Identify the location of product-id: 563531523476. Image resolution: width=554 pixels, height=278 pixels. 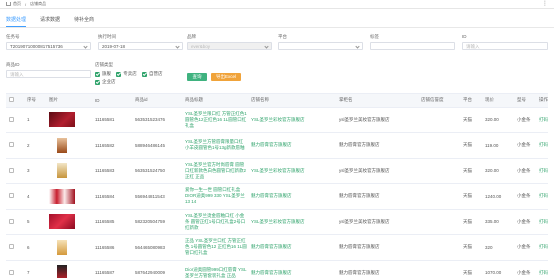
(157, 120).